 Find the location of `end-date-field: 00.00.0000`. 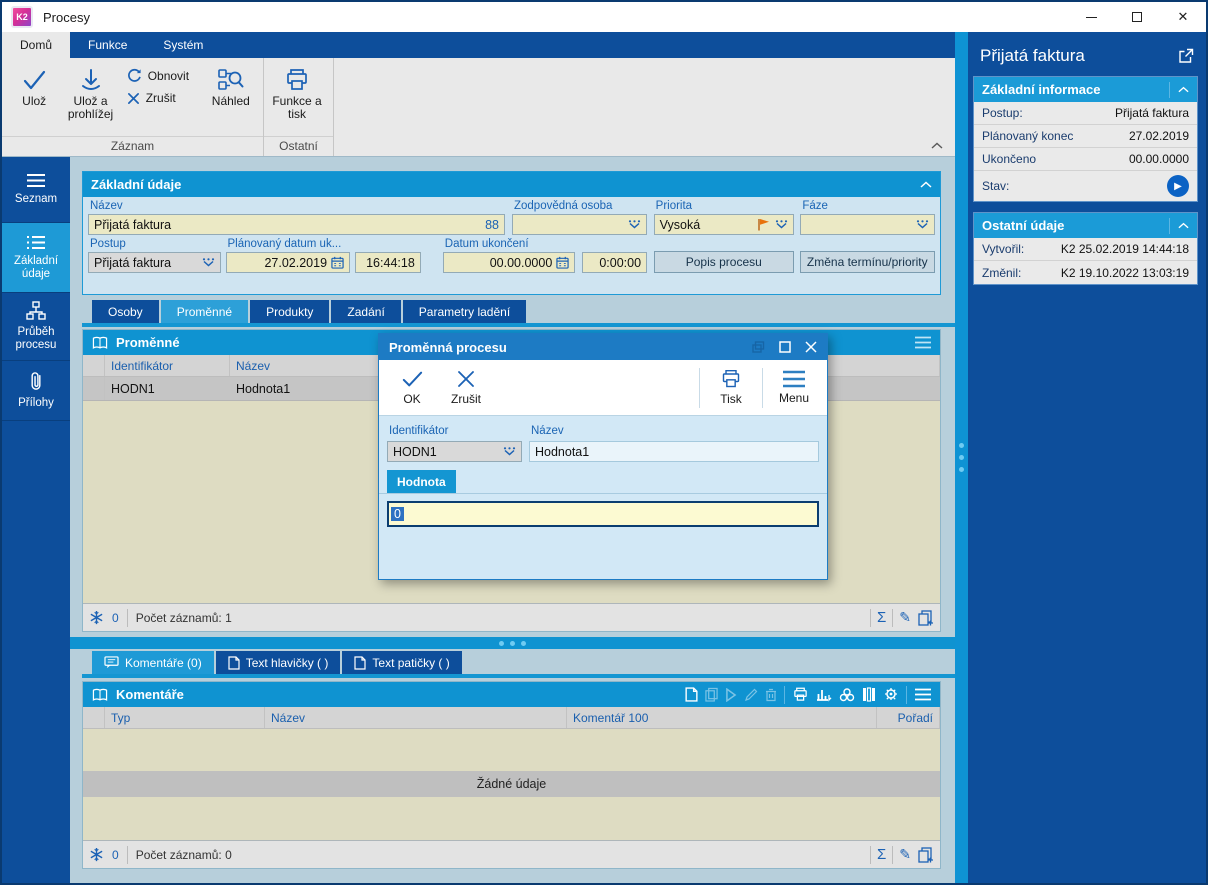

end-date-field: 00.00.0000 is located at coordinates (509, 262).